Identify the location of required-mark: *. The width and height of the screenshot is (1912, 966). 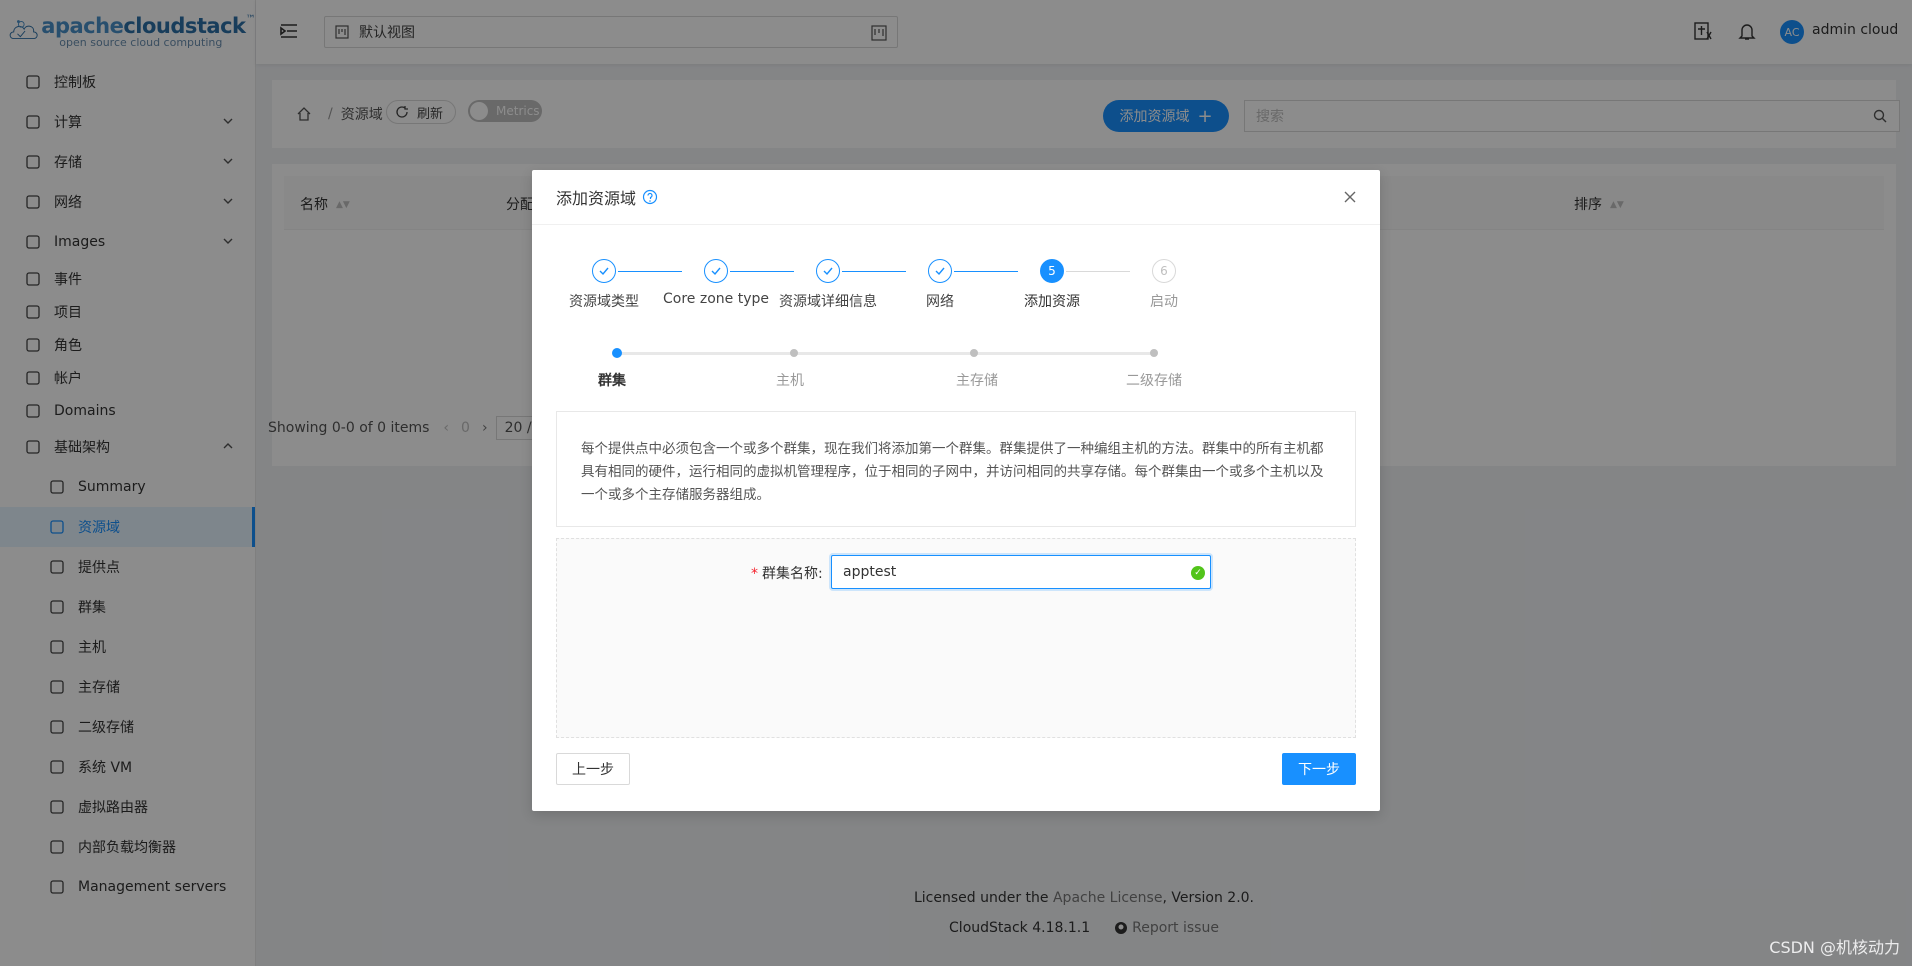
(754, 574).